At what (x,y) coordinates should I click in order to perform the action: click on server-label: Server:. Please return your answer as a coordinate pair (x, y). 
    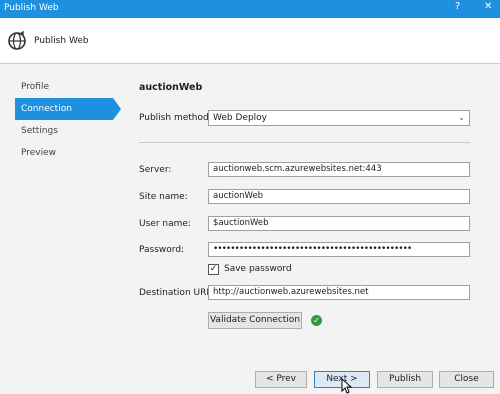
    Looking at the image, I should click on (155, 170).